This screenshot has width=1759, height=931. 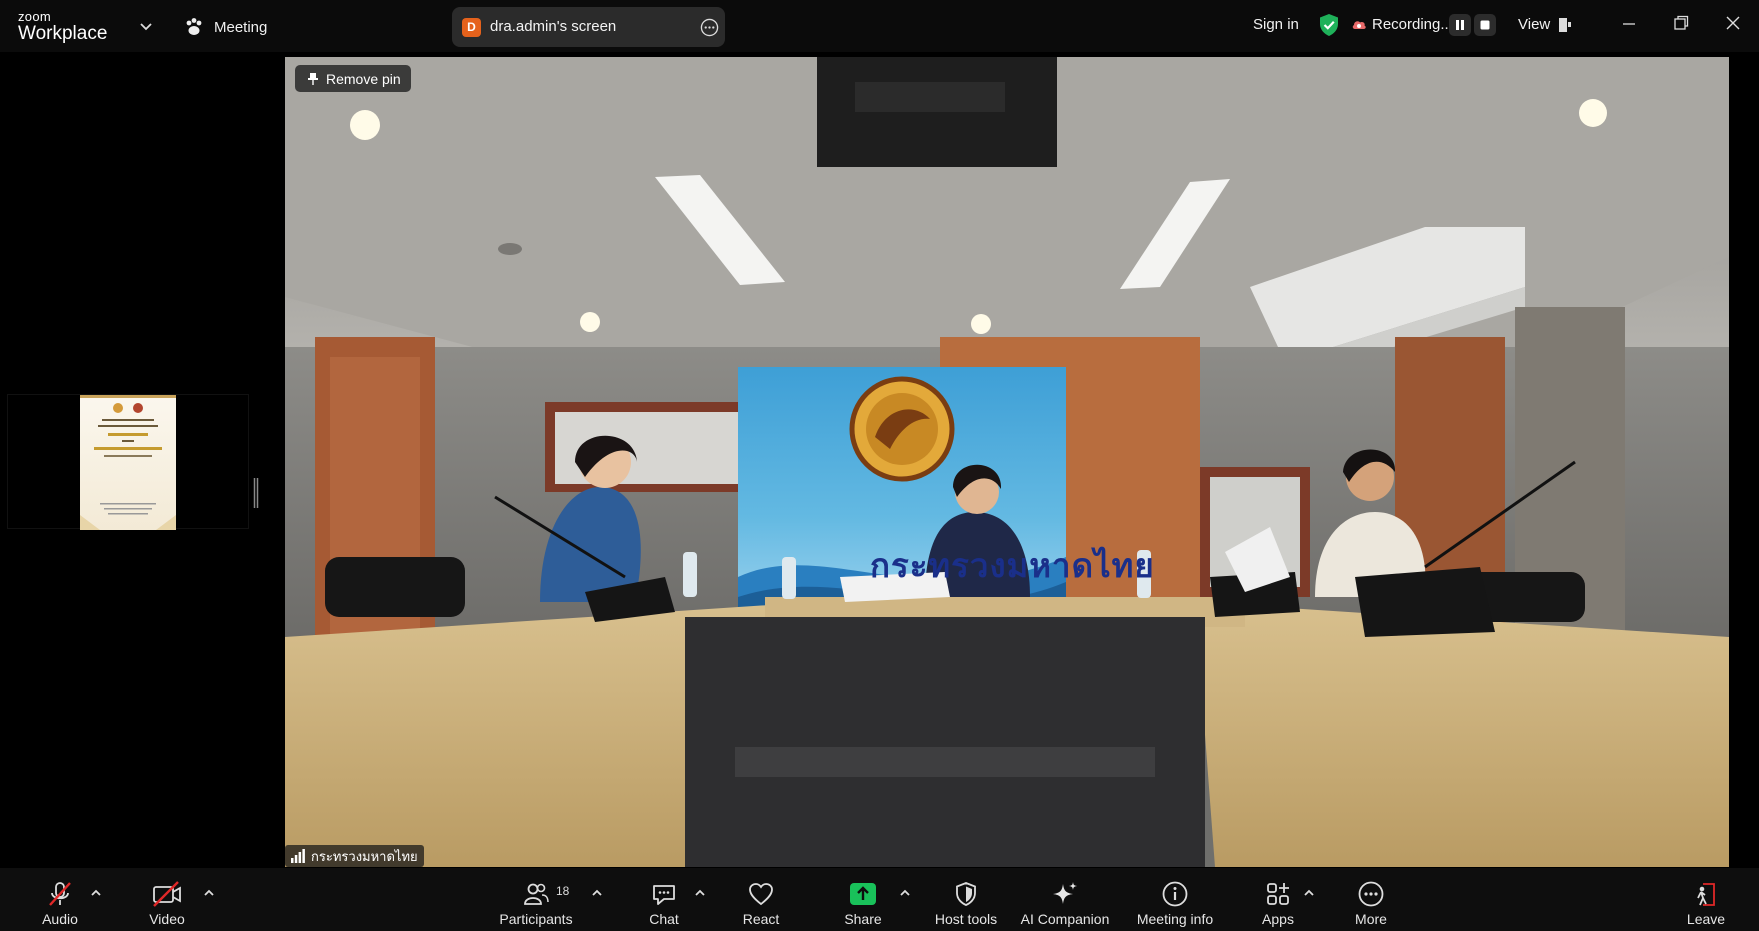 I want to click on meeting-info-button: Meeting info, so click(x=1175, y=899).